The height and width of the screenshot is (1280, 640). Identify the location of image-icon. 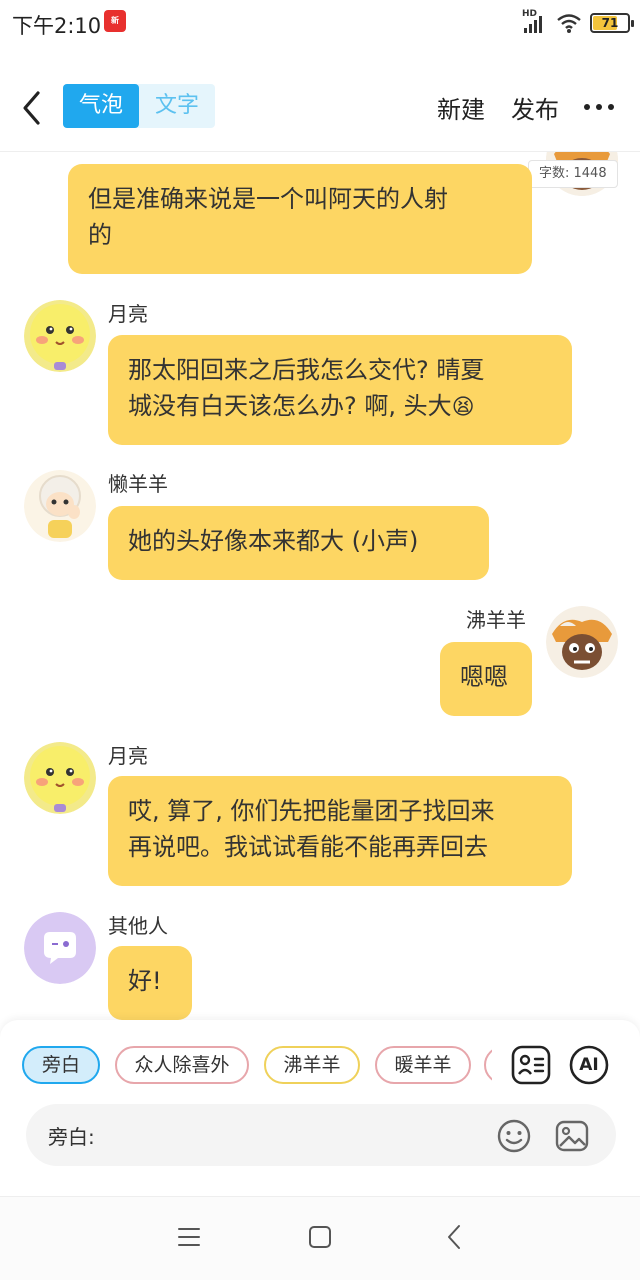
(572, 1136).